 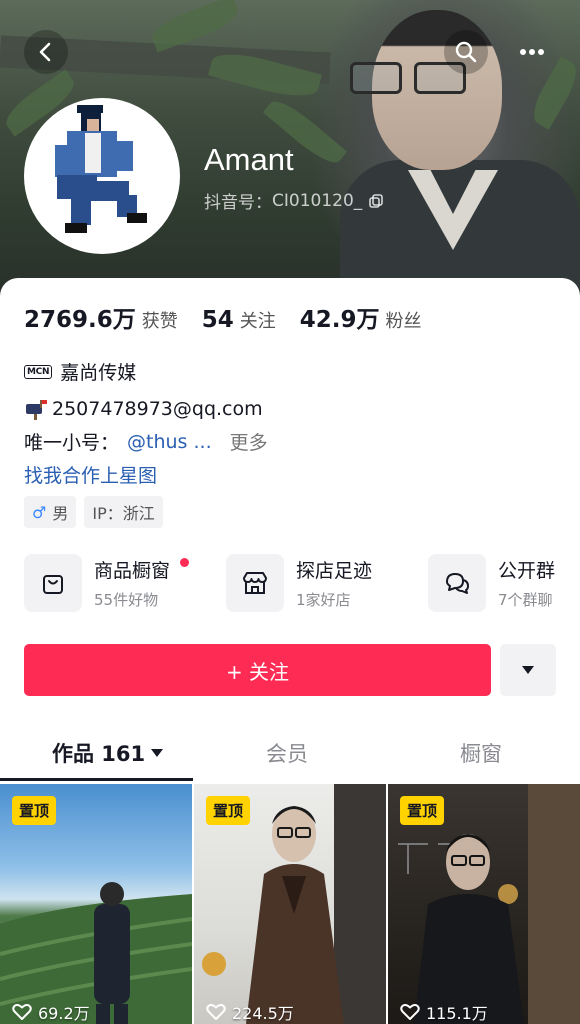 I want to click on avatar, so click(x=102, y=176).